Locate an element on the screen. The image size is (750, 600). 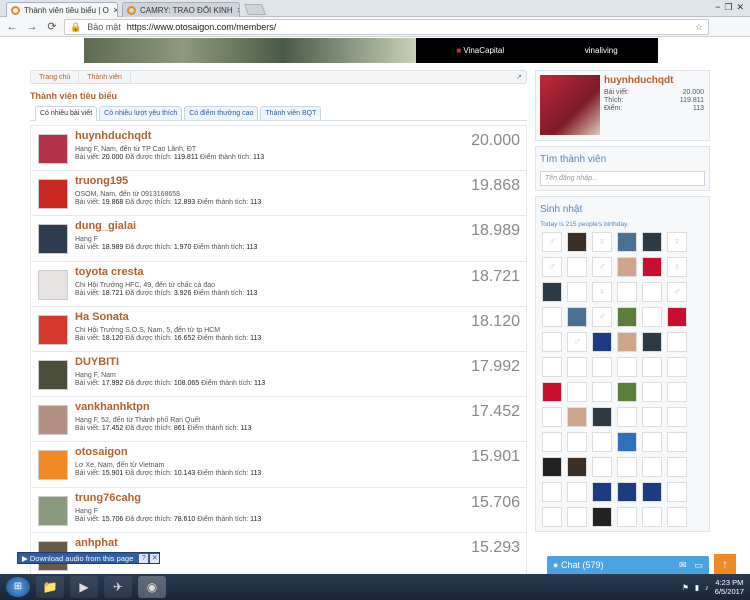
bookmark-star-icon: ☆ is located at coordinates (699, 27).